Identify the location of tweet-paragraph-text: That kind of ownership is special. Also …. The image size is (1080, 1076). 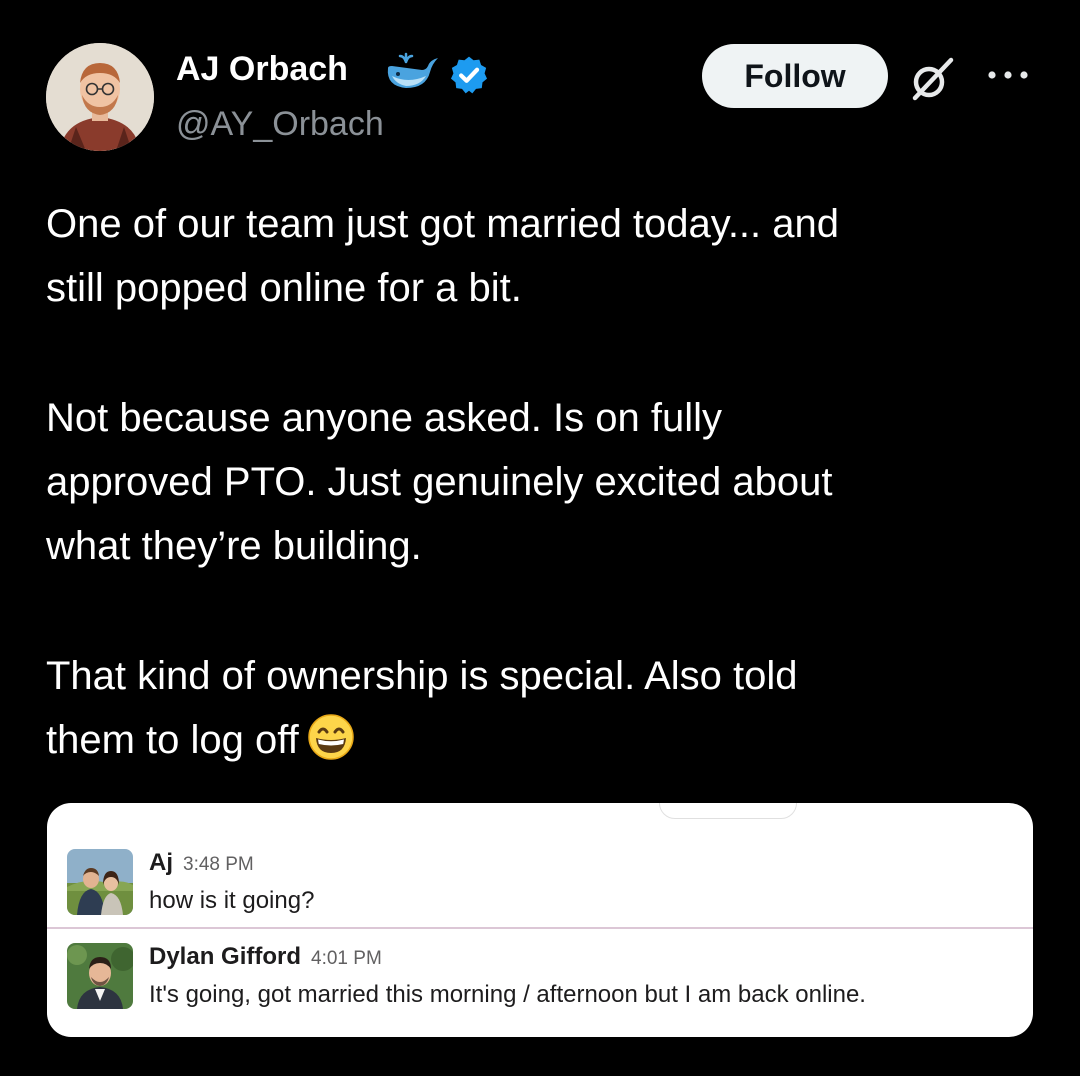
(422, 708).